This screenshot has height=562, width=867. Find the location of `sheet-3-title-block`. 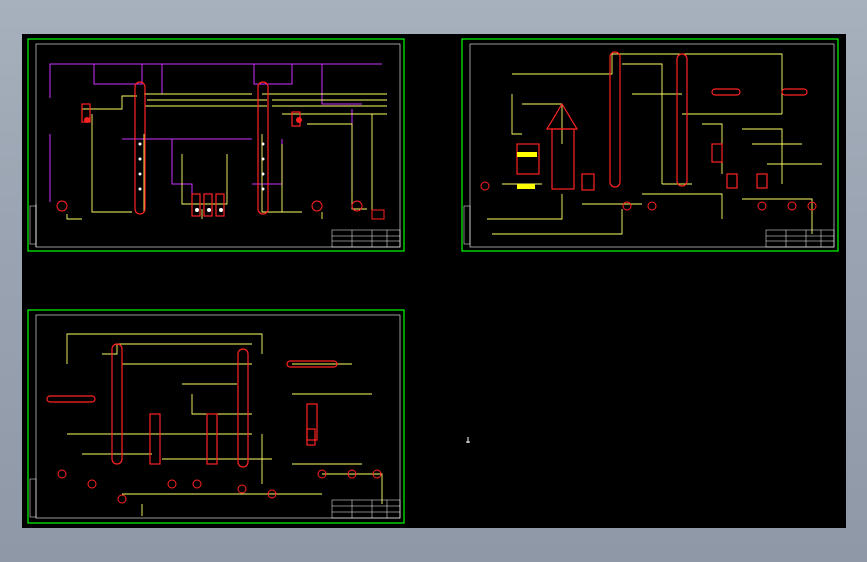

sheet-3-title-block is located at coordinates (366, 509).